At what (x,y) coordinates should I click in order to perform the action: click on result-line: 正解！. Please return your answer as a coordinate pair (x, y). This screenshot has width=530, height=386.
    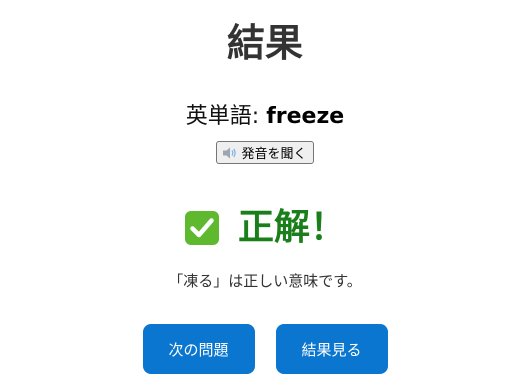
    Looking at the image, I should click on (265, 228).